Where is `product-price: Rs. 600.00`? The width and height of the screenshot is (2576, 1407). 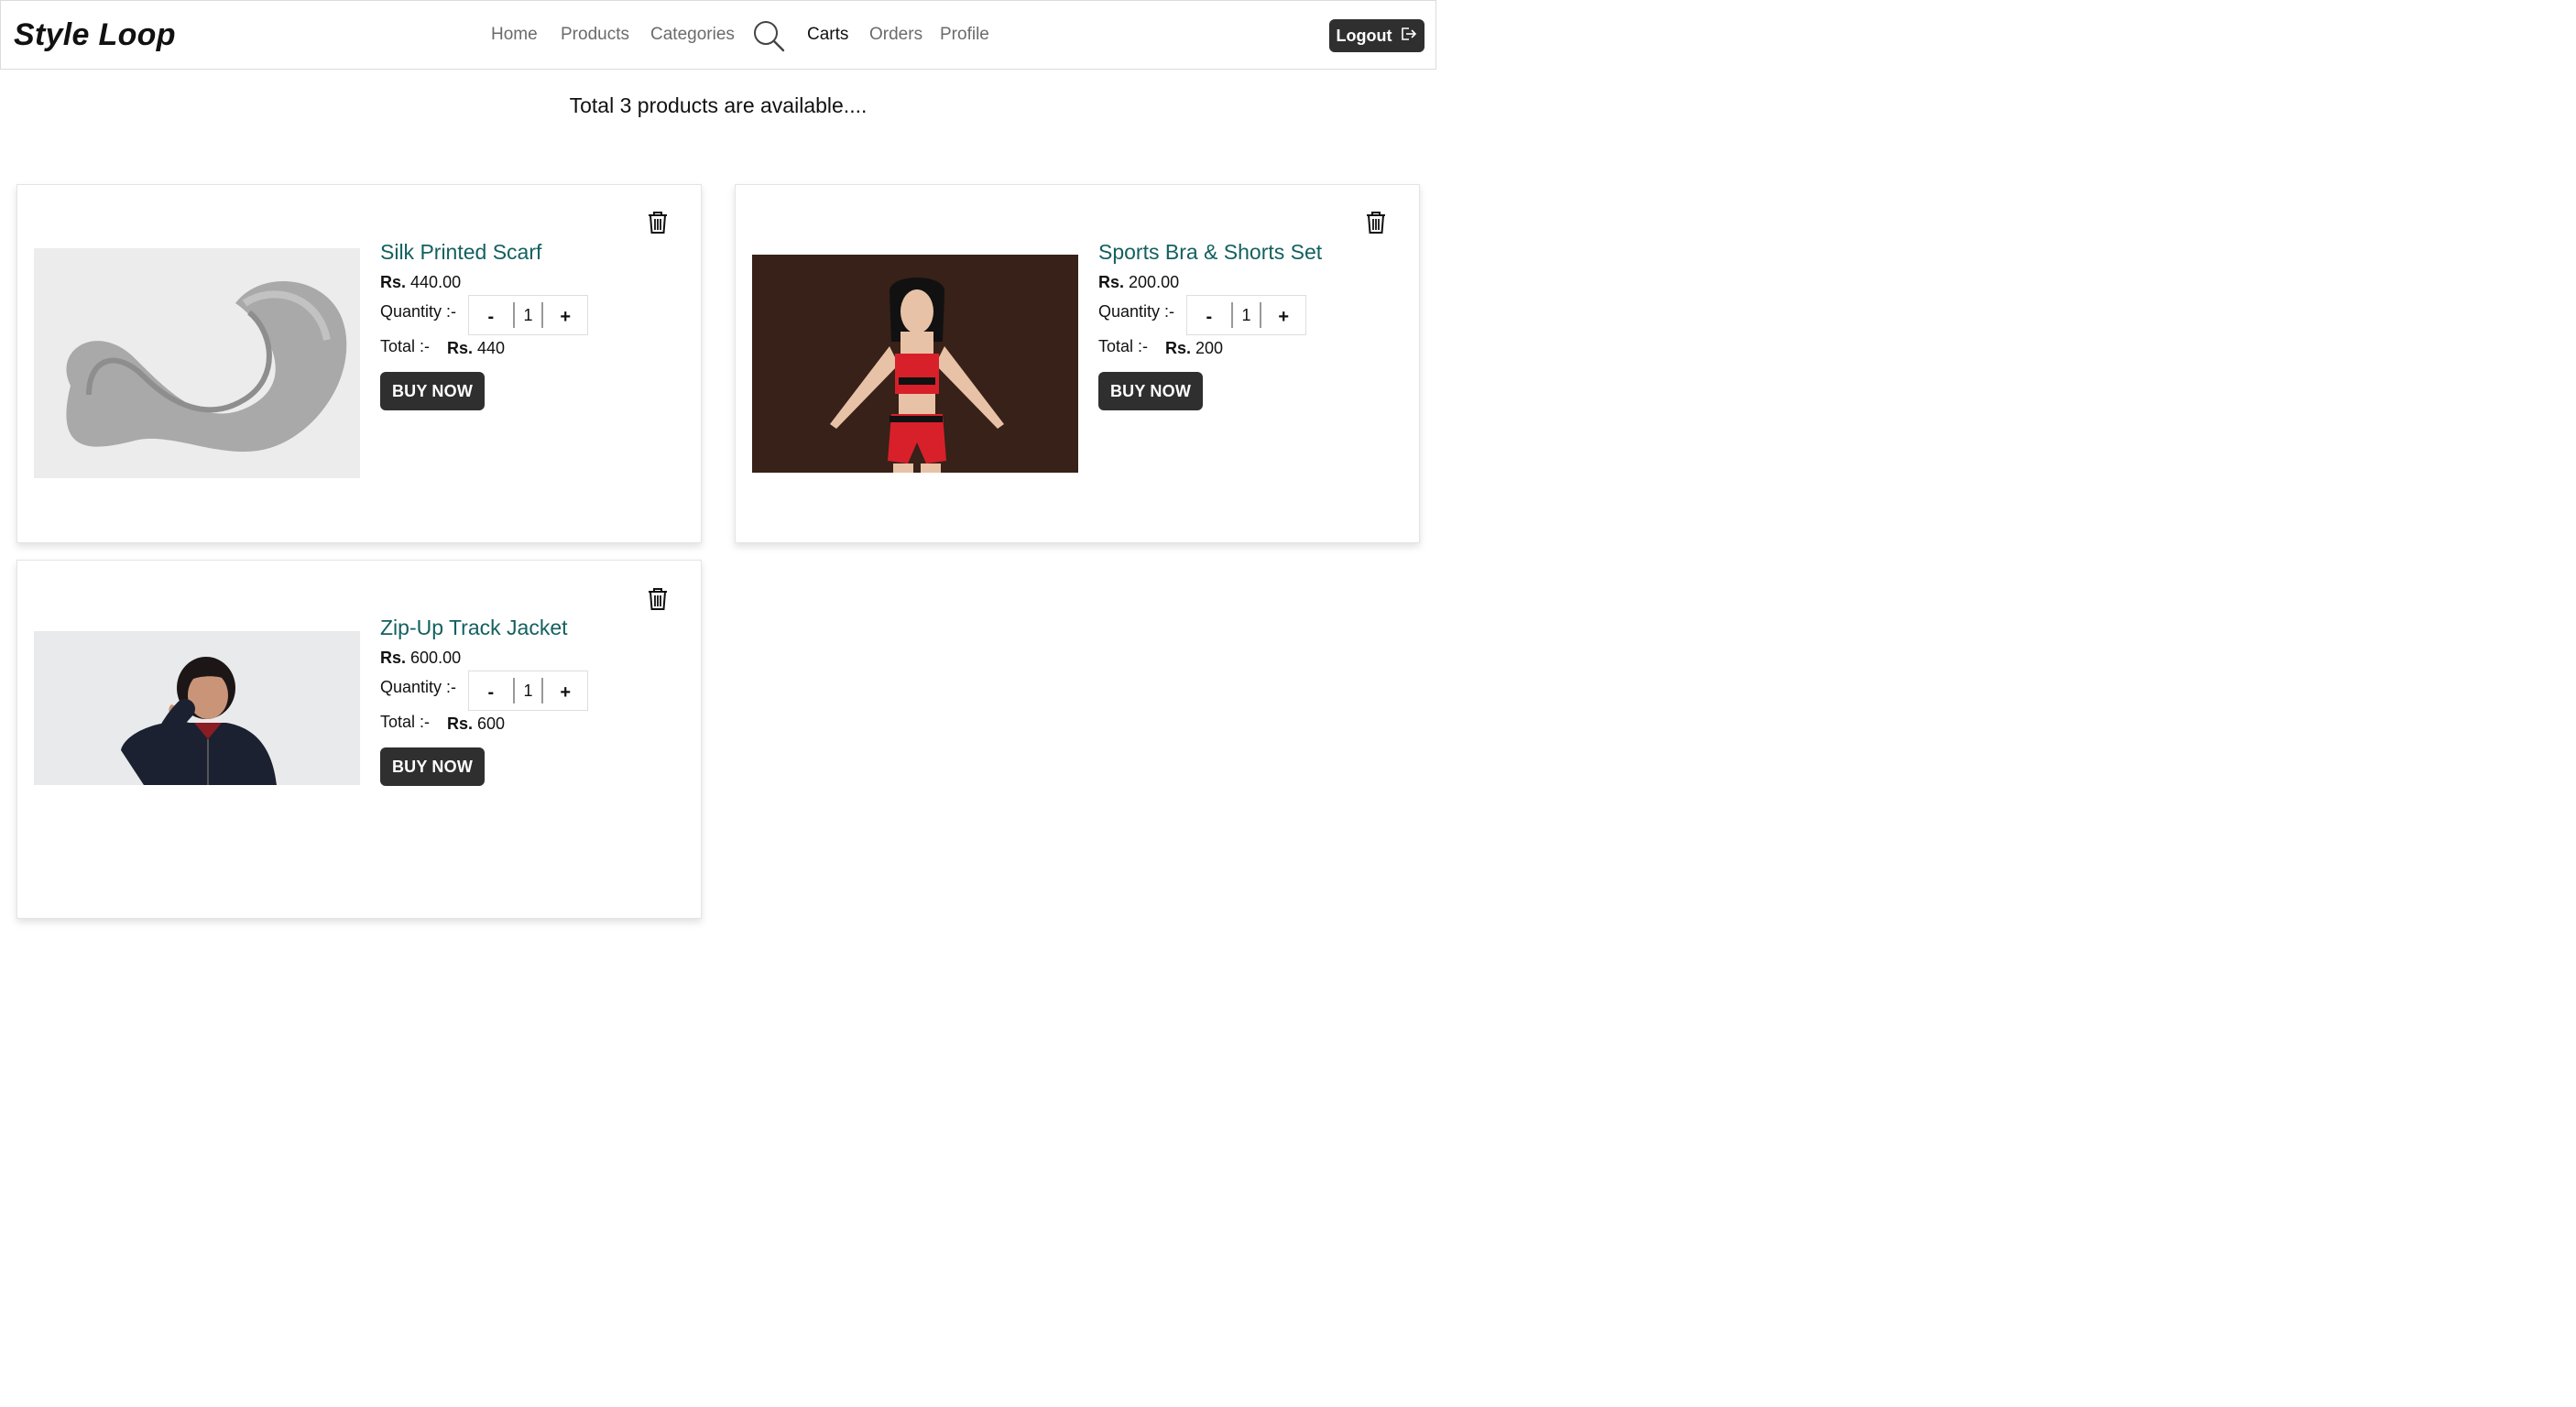
product-price: Rs. 600.00 is located at coordinates (421, 658).